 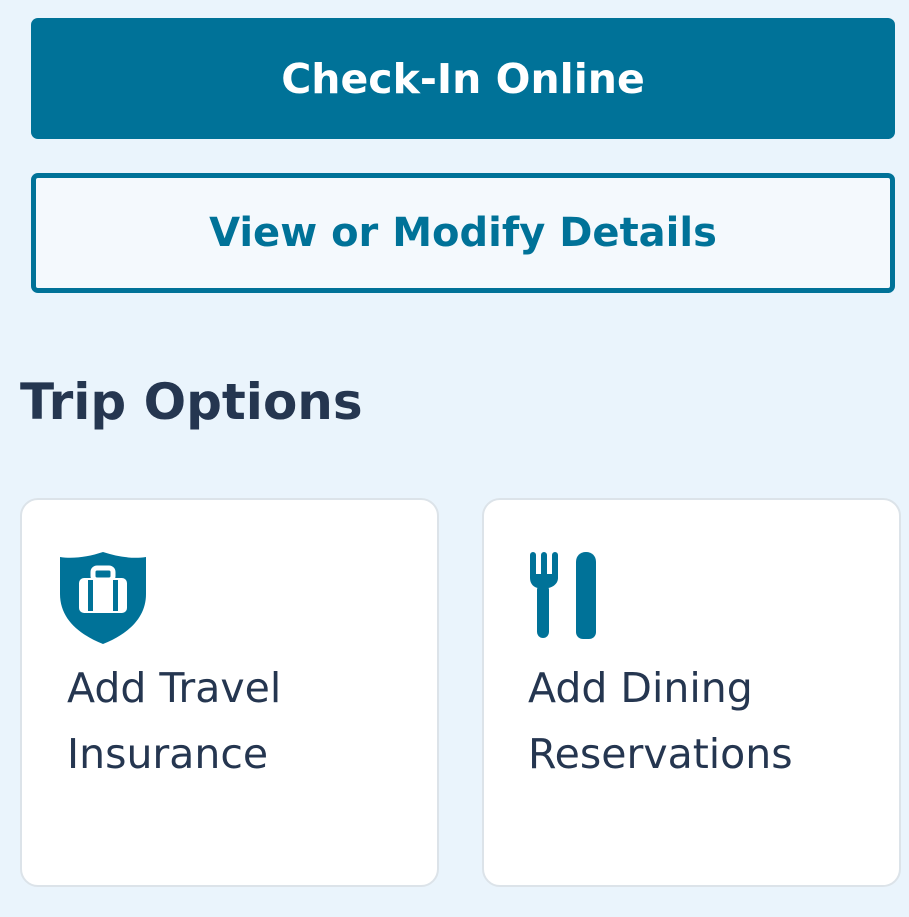 What do you see at coordinates (660, 721) in the screenshot?
I see `card-label-dining-reservations: Add Dining Reservations` at bounding box center [660, 721].